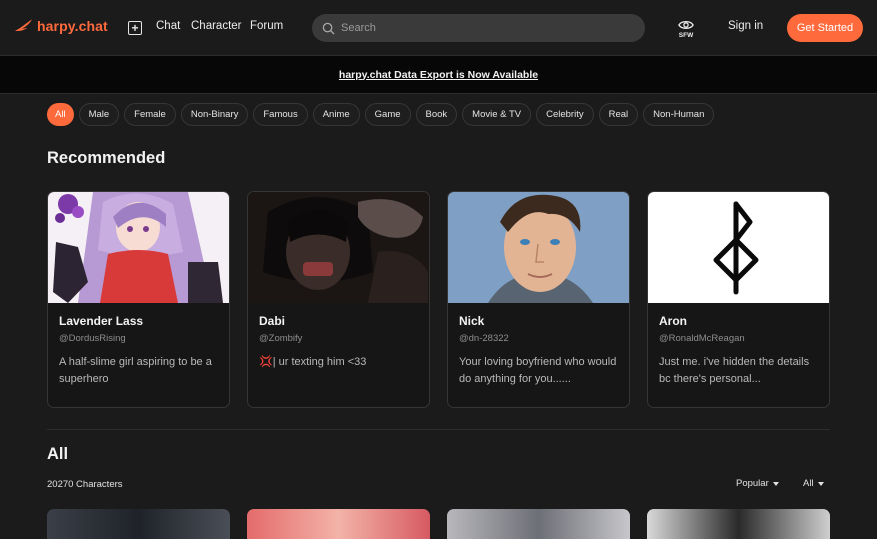  What do you see at coordinates (702, 338) in the screenshot?
I see `creator-handle: @RonaldMcReagan` at bounding box center [702, 338].